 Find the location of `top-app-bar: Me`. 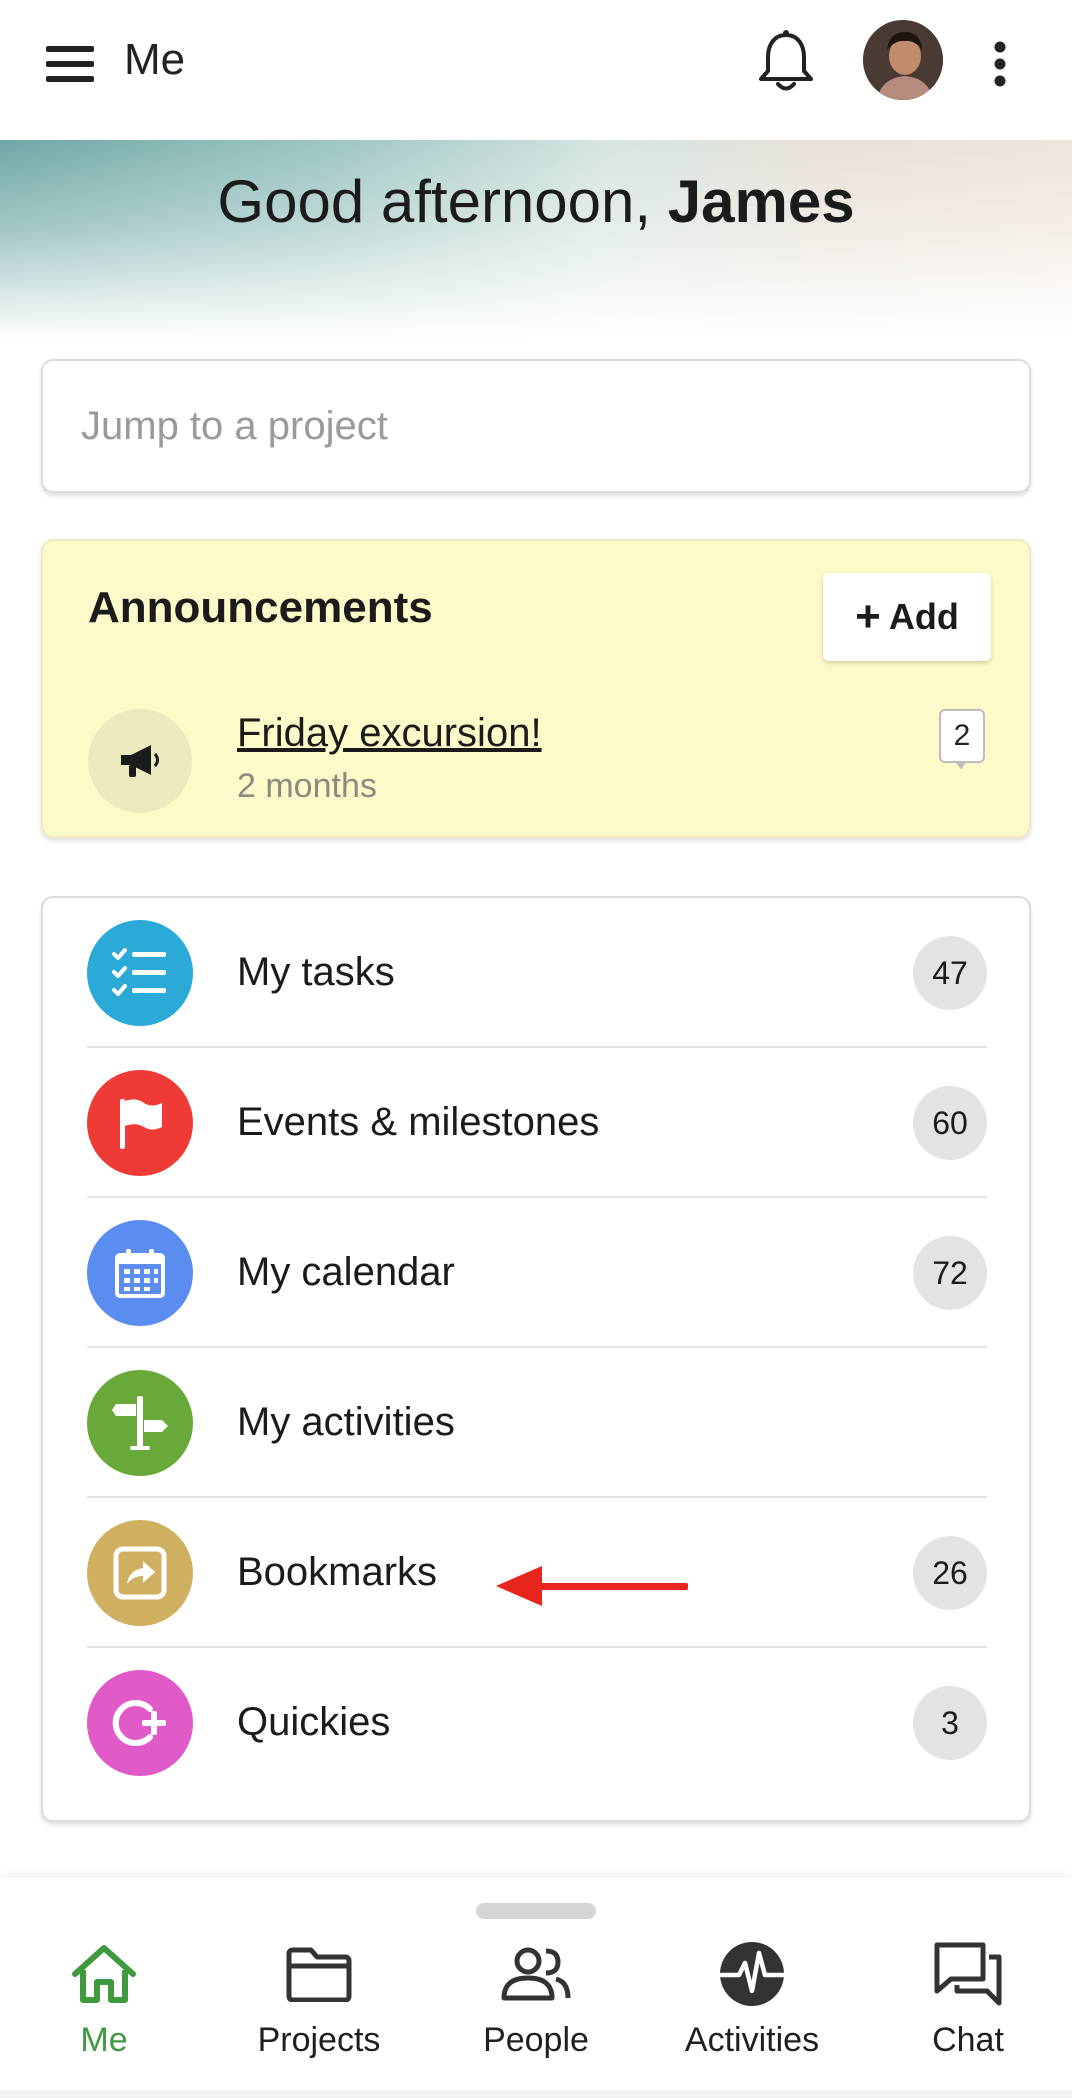

top-app-bar: Me is located at coordinates (536, 70).